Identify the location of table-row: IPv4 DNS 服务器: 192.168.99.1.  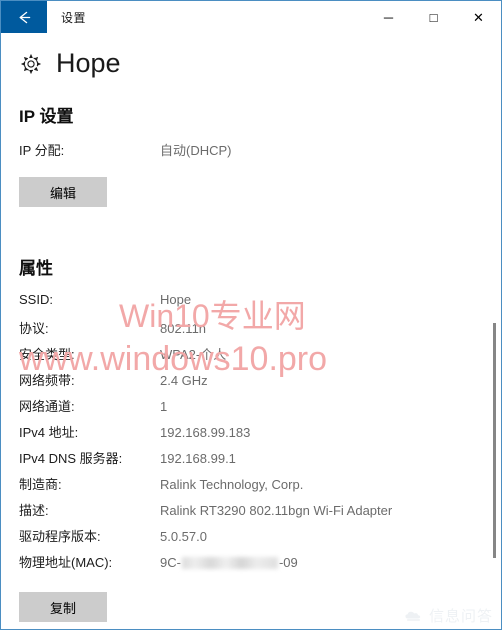
(260, 461).